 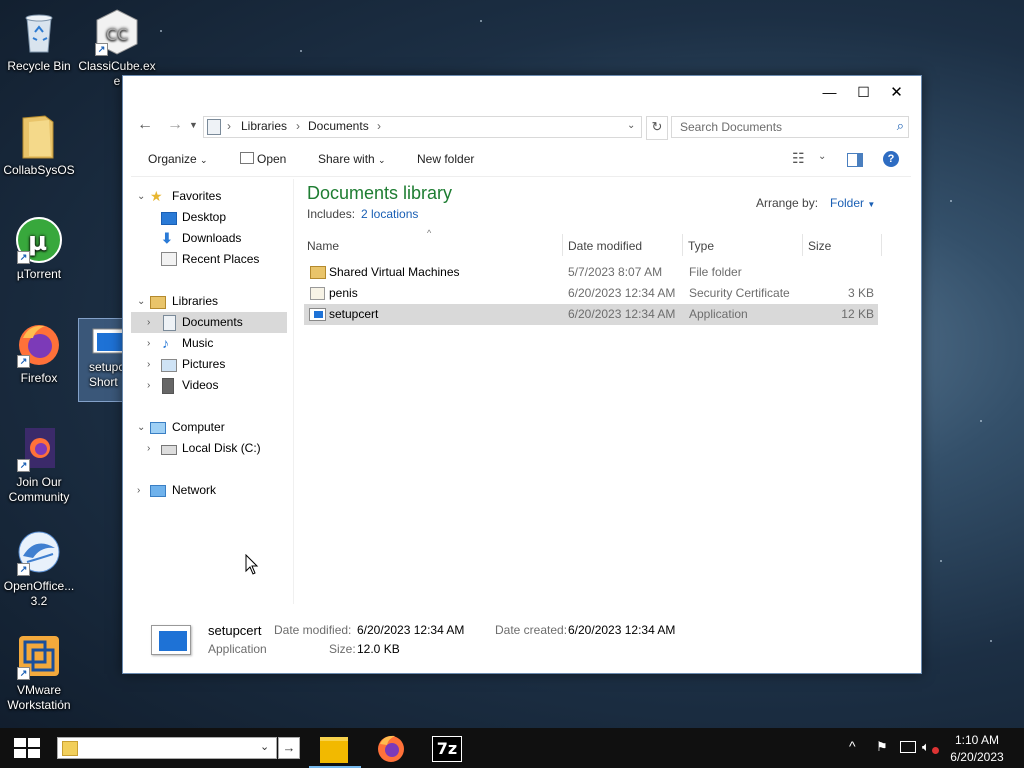 I want to click on desktop-icon-utorrent: µ ↗ µTorrent, so click(x=39, y=249).